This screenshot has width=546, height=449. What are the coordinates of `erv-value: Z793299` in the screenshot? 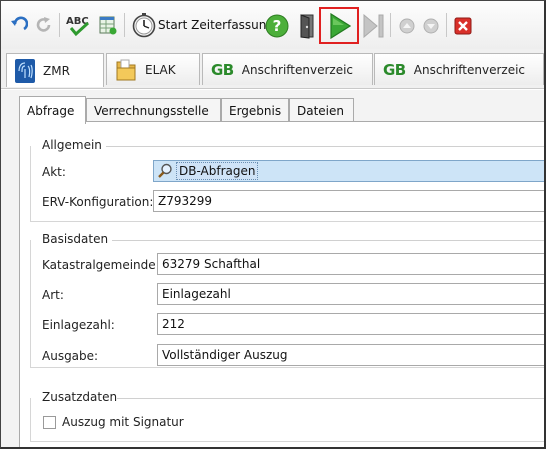 It's located at (185, 201).